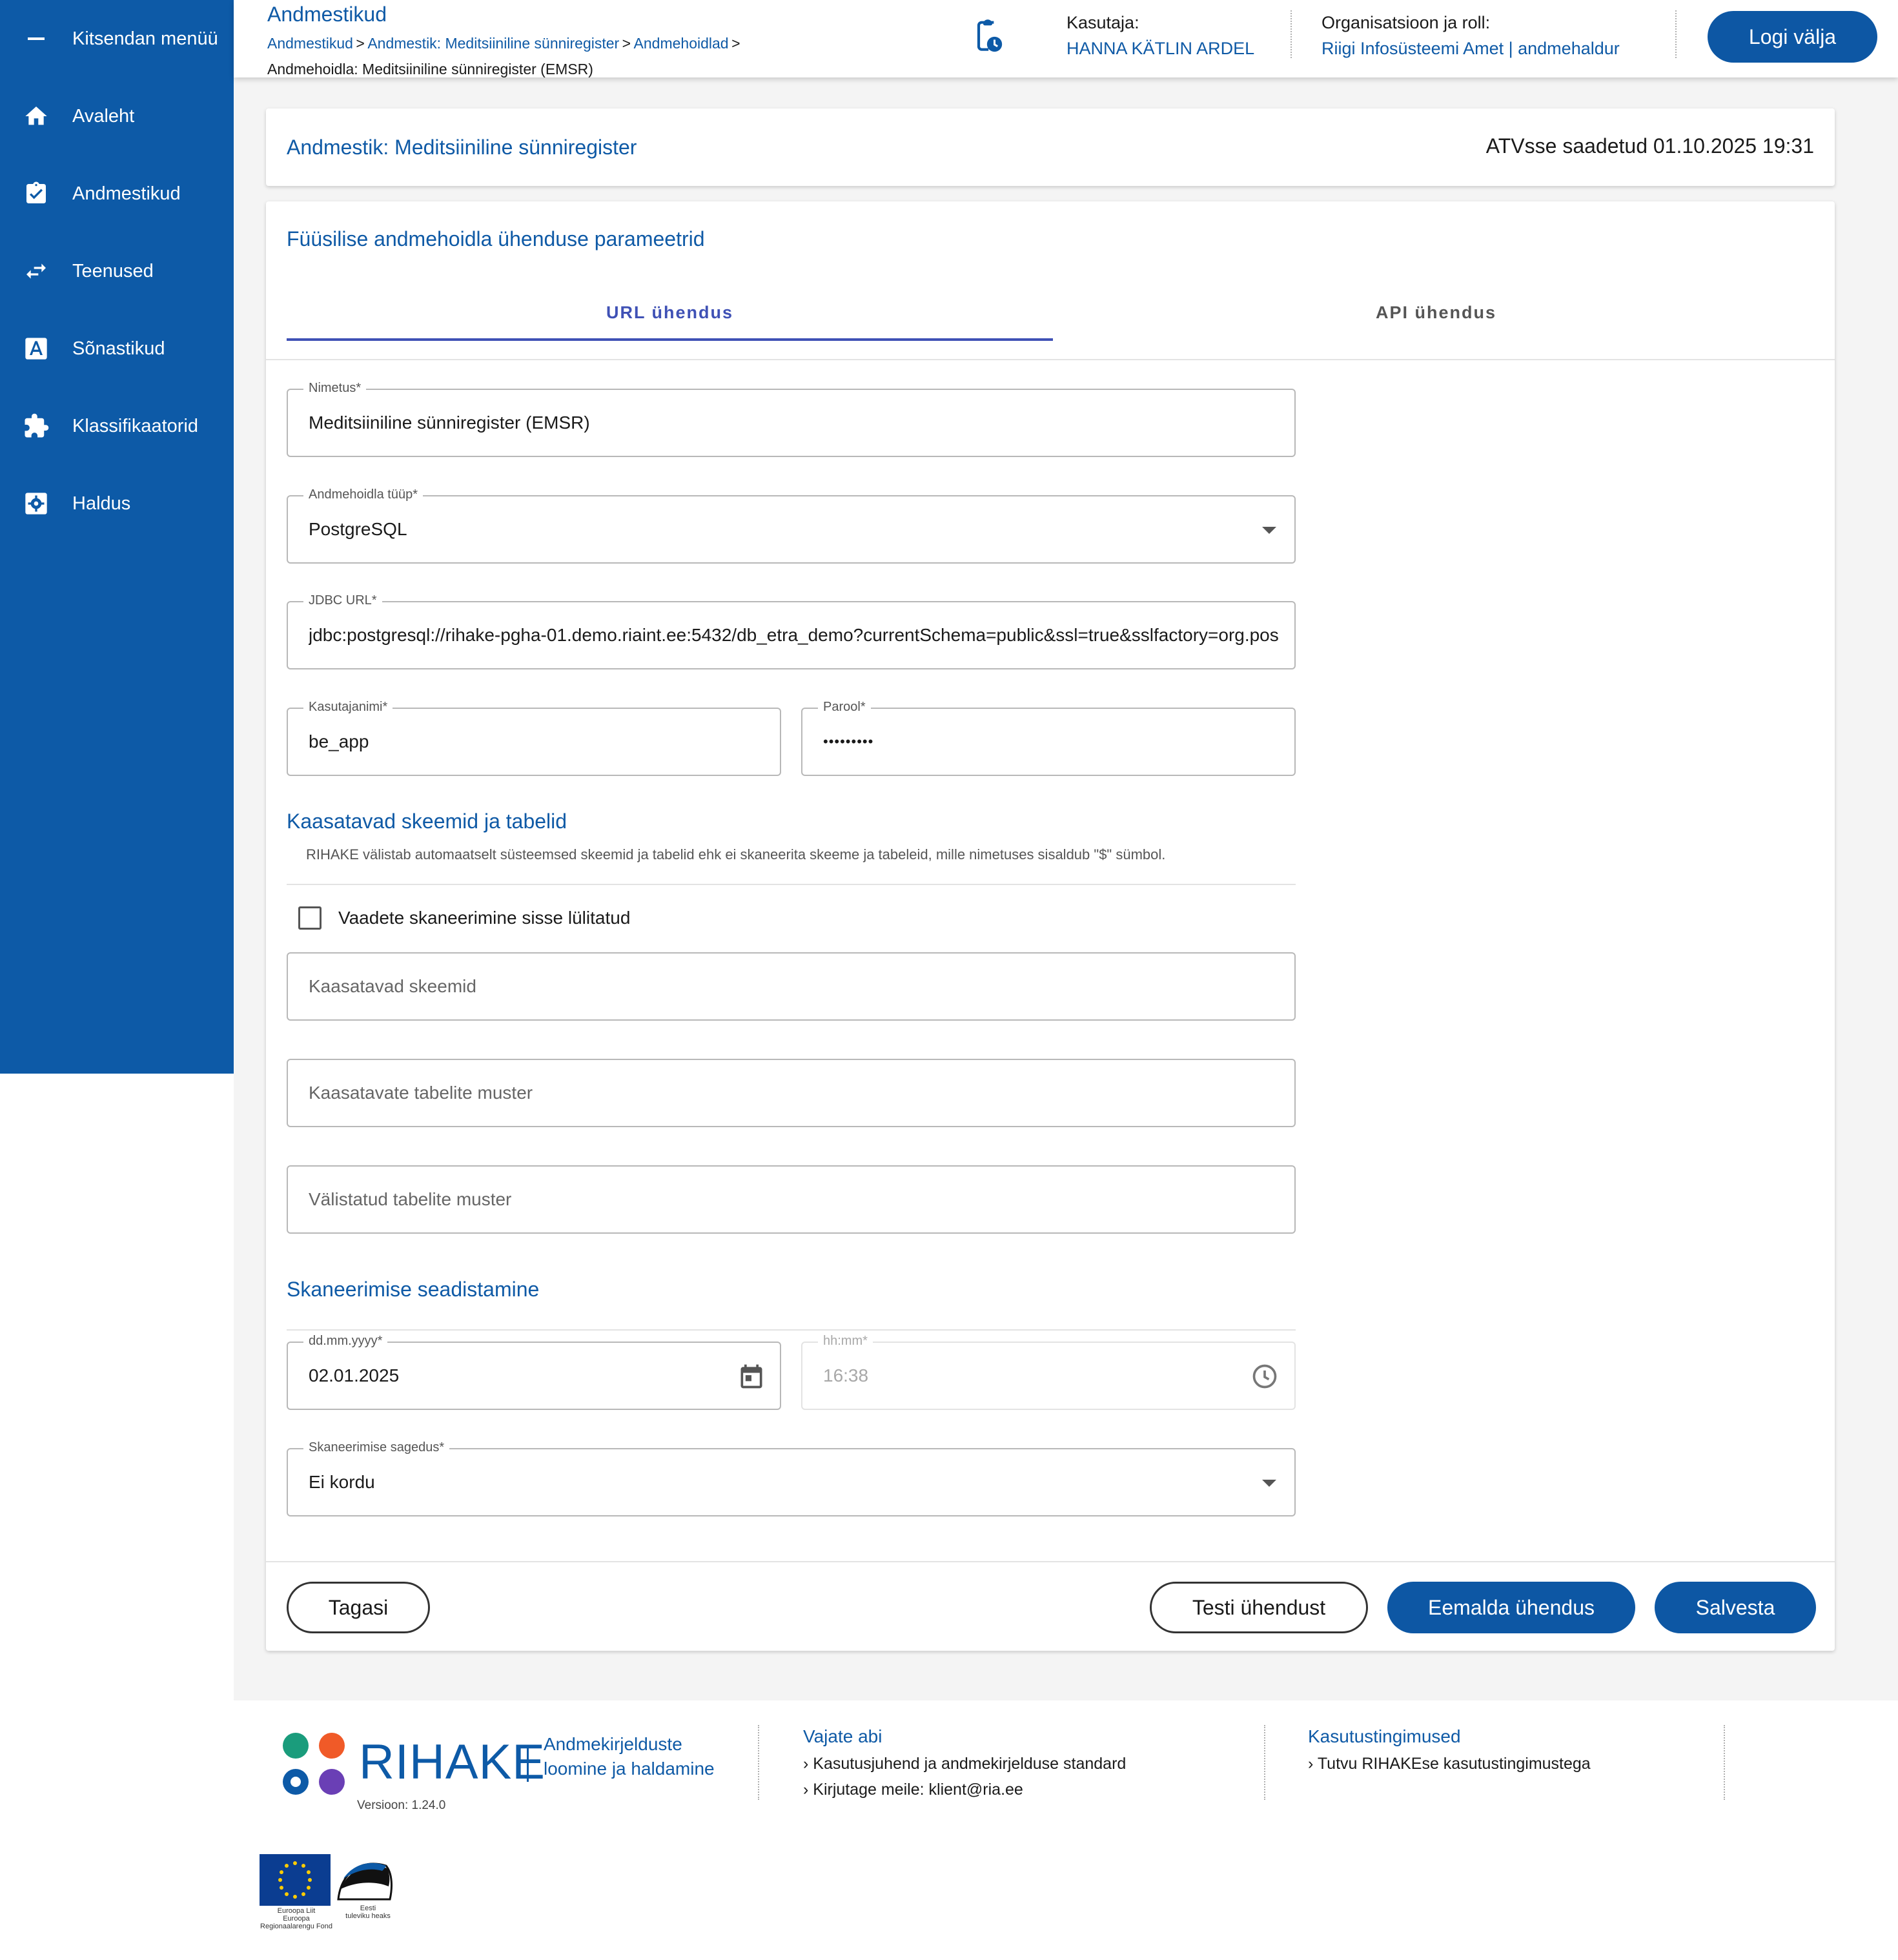 This screenshot has height=1960, width=1898. I want to click on db-type-select: Andmehoidla tüüp* PostgreSQL, so click(791, 525).